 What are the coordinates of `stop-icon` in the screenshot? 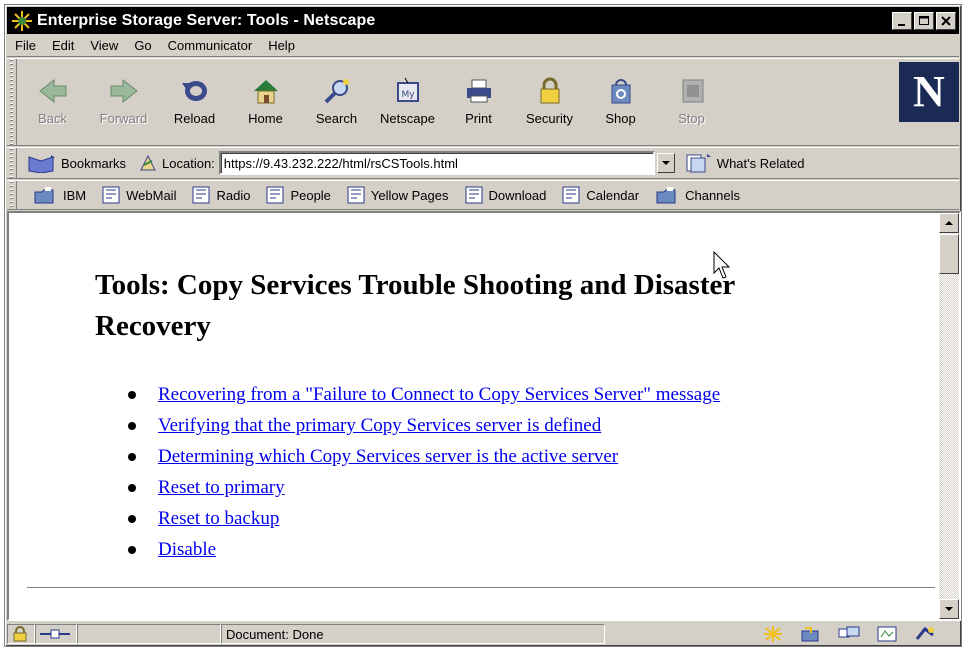 It's located at (692, 91).